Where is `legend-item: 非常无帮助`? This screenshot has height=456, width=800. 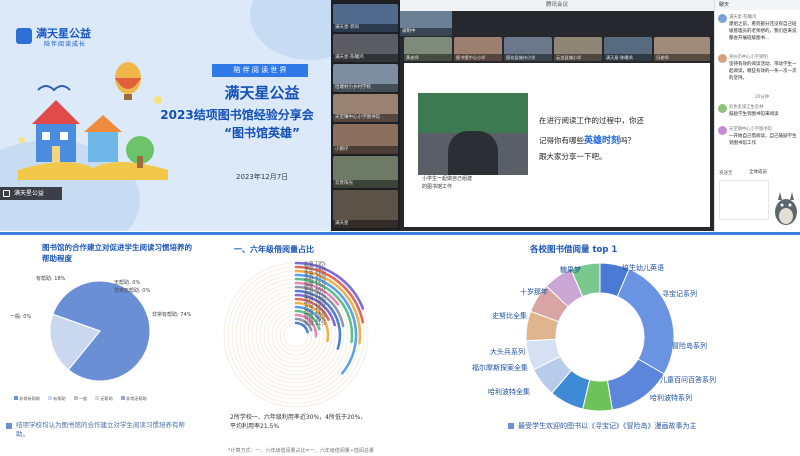 legend-item: 非常无帮助 is located at coordinates (133, 398).